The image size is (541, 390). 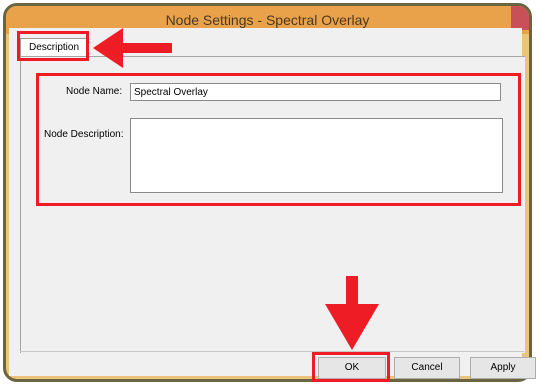 I want to click on apply-button: Apply, so click(x=503, y=368).